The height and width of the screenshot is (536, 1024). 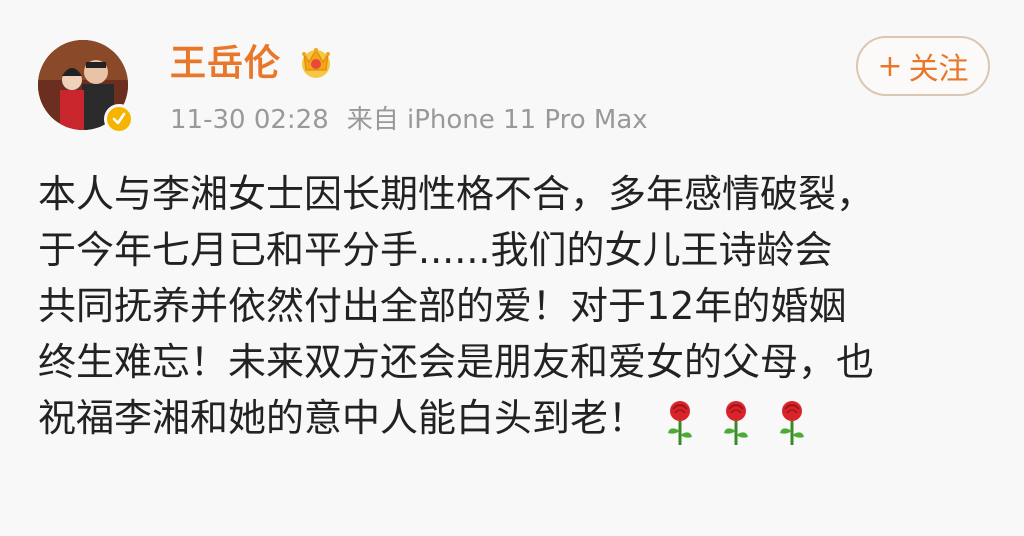 I want to click on follow-button: + 关注, so click(x=923, y=66).